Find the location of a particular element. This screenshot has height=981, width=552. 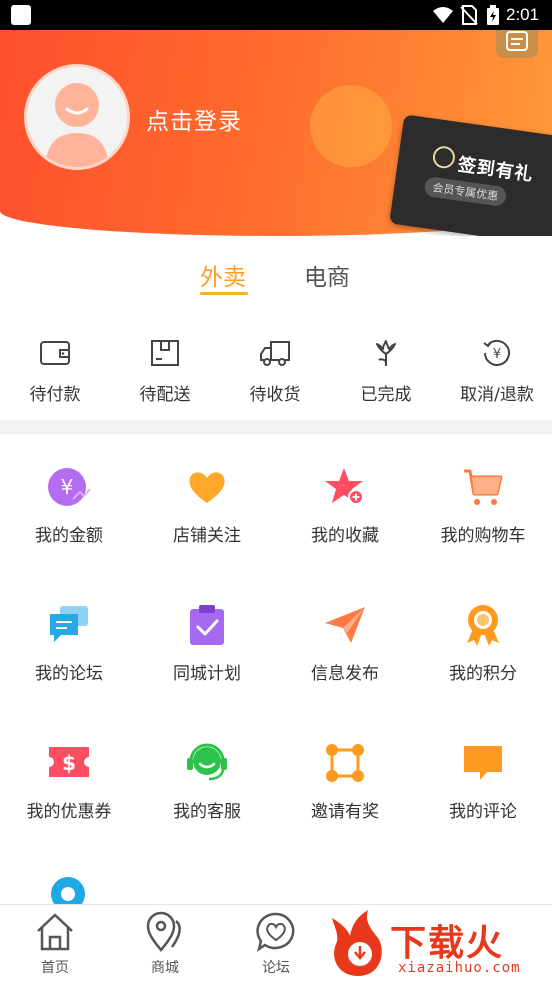

grid-label: 我的积分 is located at coordinates (483, 674).